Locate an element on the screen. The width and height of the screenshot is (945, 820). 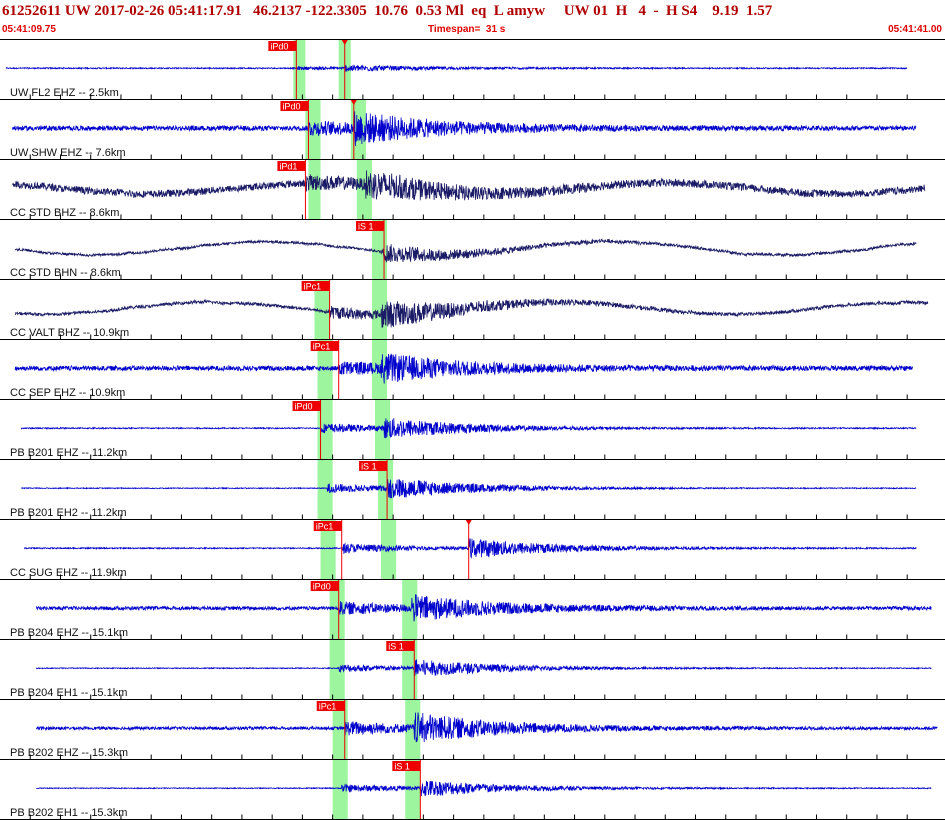
channel-label: UW FL2 EHZ -- 2.5km is located at coordinates (64, 93).